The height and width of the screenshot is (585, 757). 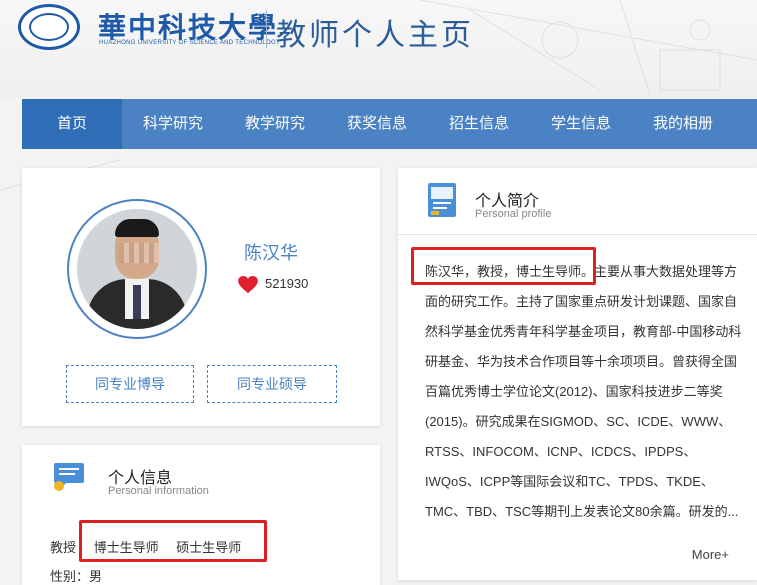 I want to click on nav-item-album: 我的相册, so click(x=683, y=124).